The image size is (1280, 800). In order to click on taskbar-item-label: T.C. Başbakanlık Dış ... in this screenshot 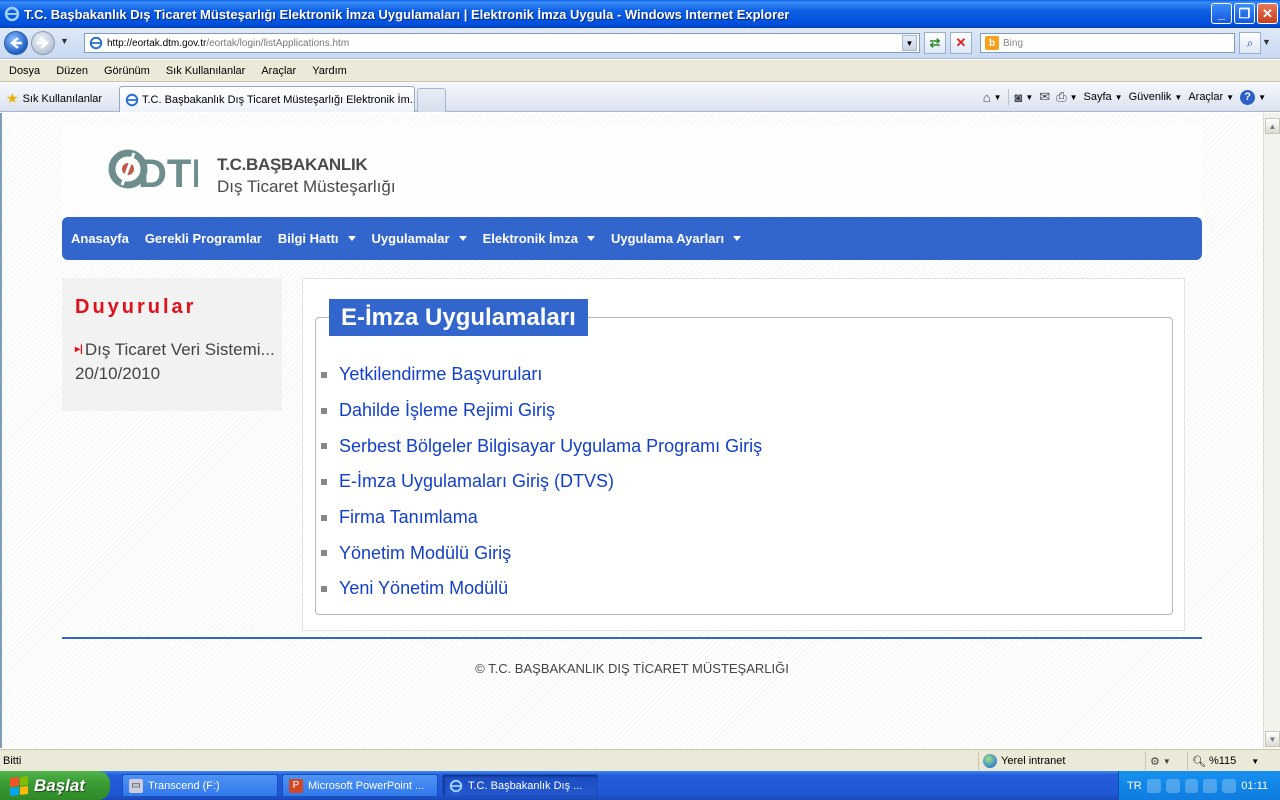, I will do `click(525, 785)`.